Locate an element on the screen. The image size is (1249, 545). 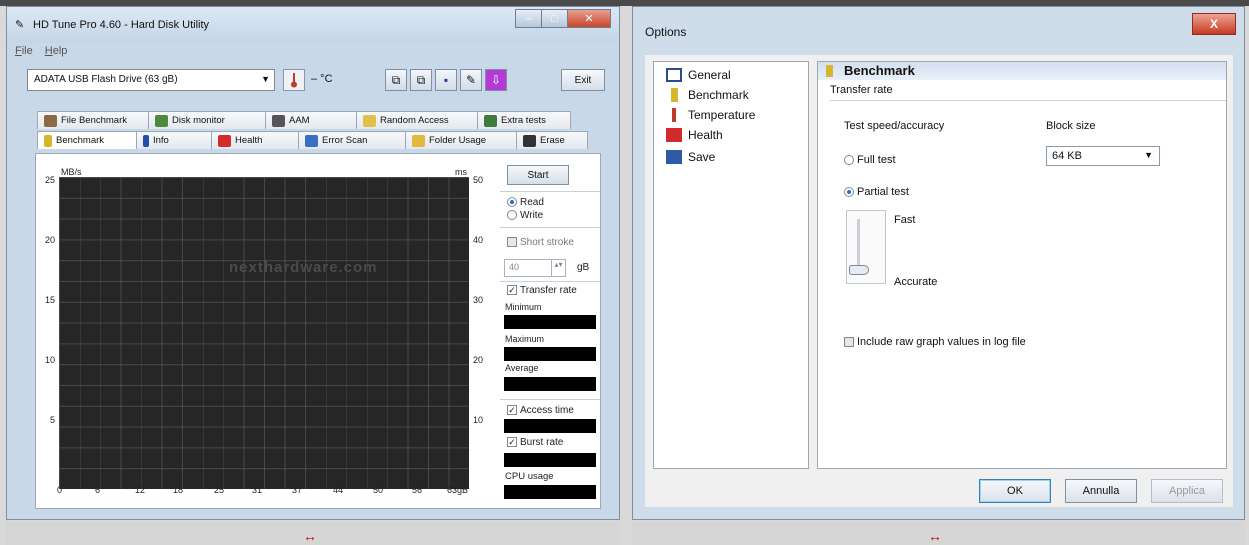
y-right-tick: 20 is located at coordinates (478, 360).